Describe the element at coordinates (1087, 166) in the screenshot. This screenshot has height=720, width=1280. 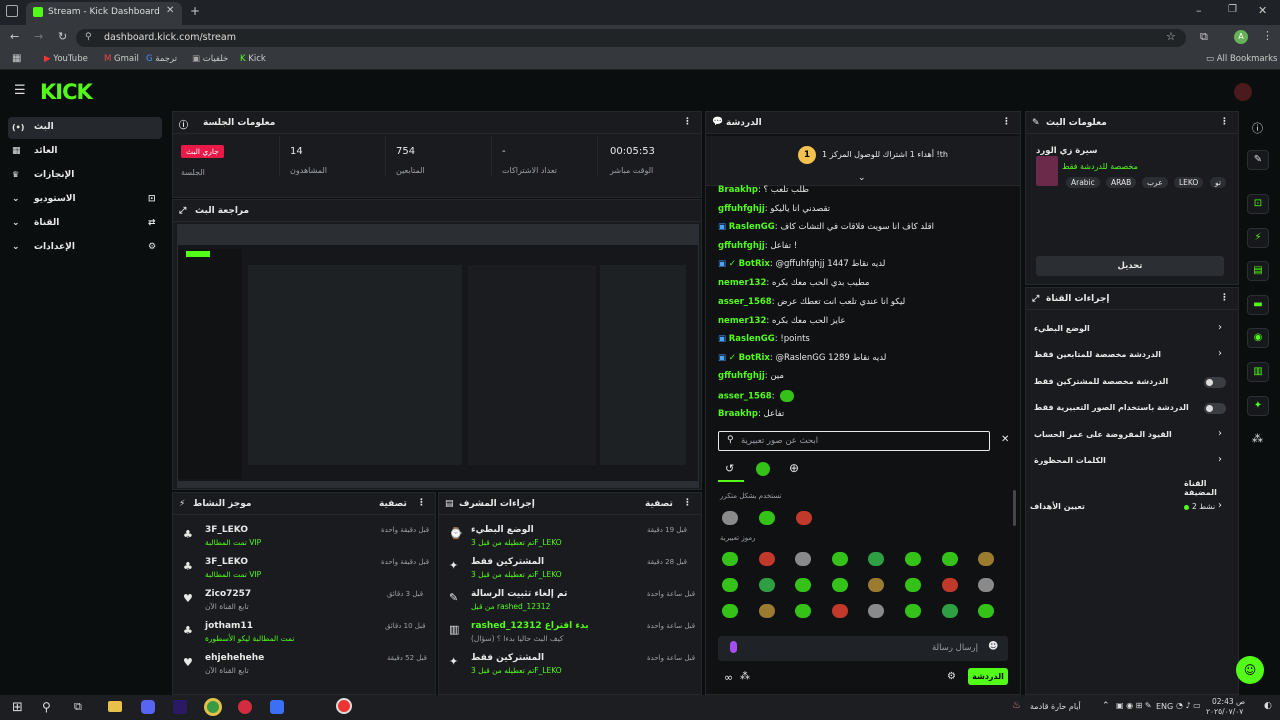
I see `stream-category: مخصصة للدردشة فقط` at that location.